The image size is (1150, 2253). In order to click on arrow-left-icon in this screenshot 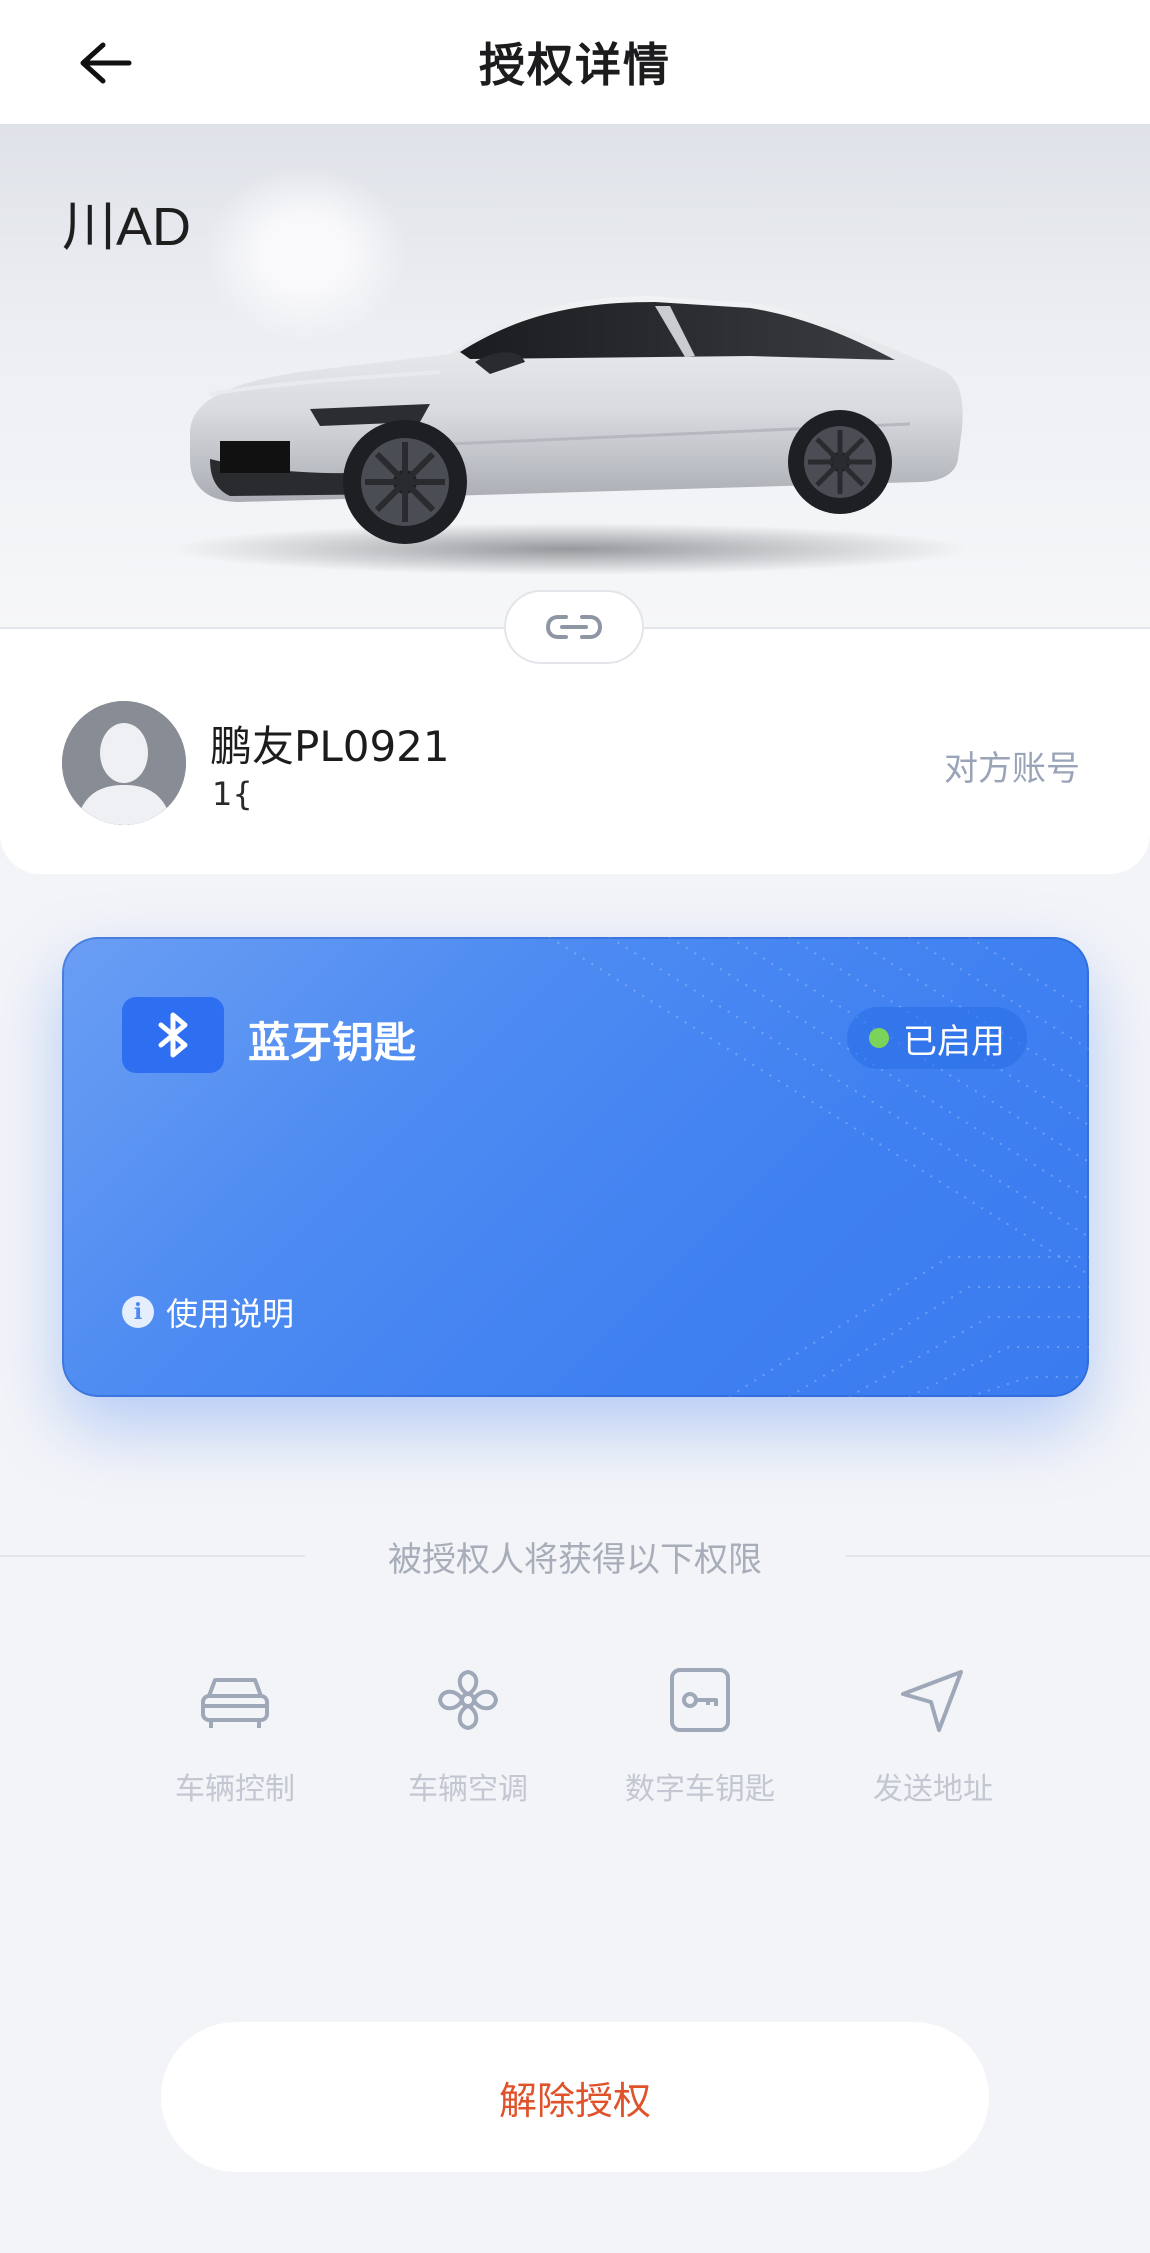, I will do `click(106, 63)`.